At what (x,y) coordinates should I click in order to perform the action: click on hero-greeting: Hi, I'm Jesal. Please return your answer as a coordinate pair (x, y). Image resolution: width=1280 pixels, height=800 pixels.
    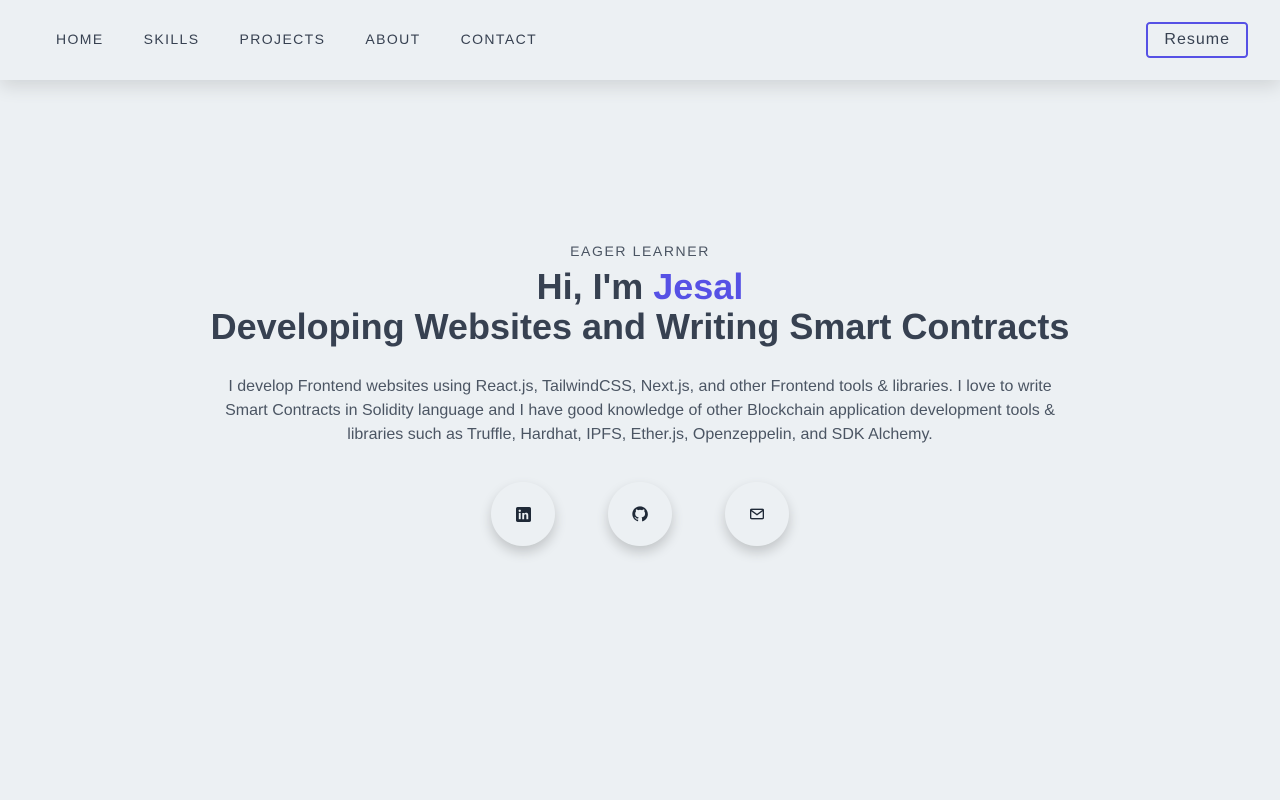
    Looking at the image, I should click on (640, 287).